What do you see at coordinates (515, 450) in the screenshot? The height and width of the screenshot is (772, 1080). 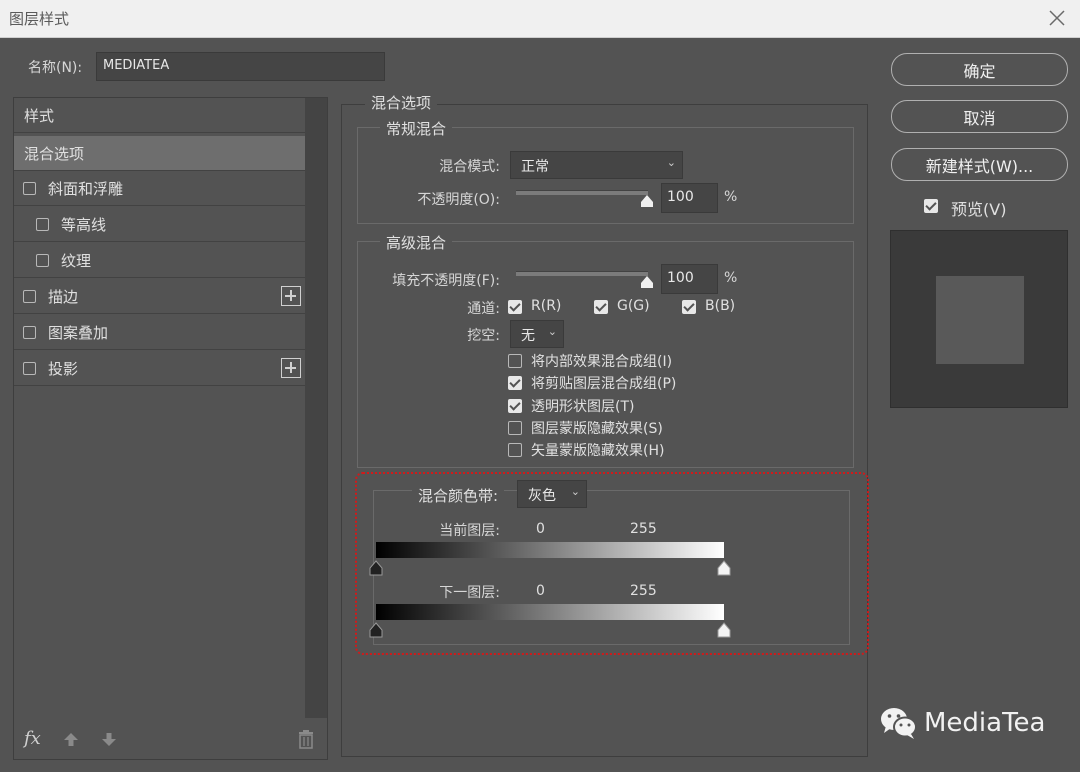 I see `option-checkbox-vector-mask-hides` at bounding box center [515, 450].